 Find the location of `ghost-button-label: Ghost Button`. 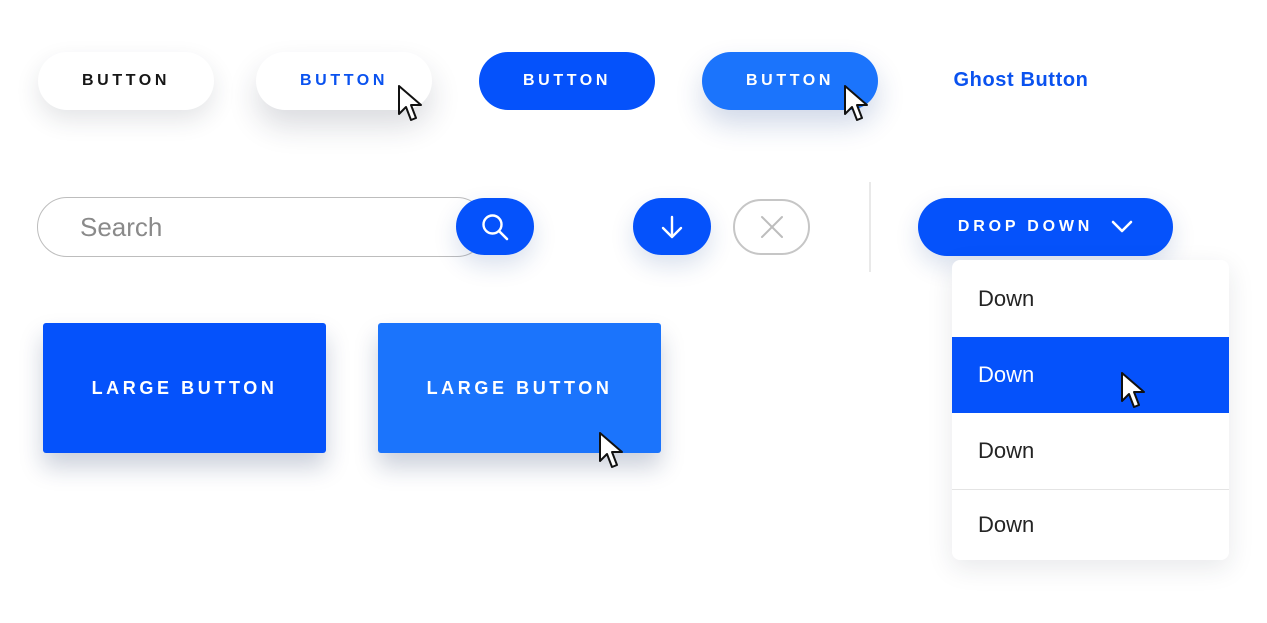

ghost-button-label: Ghost Button is located at coordinates (1021, 79).